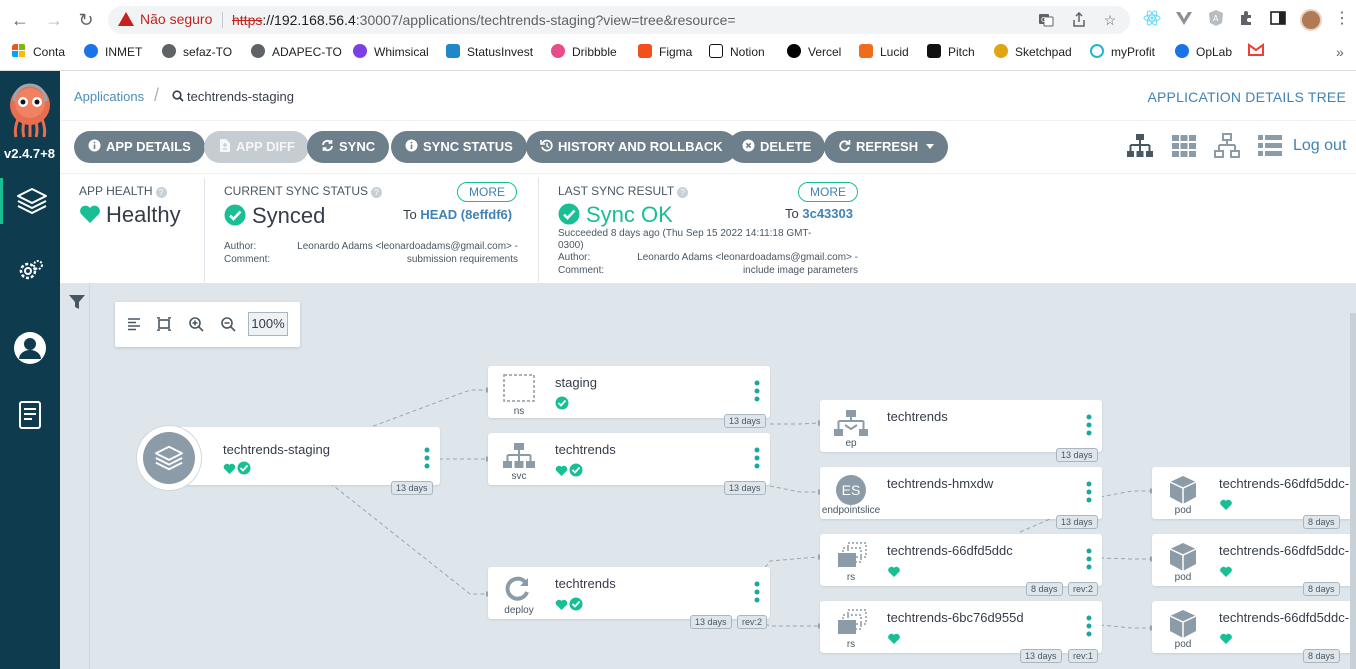 This screenshot has width=1356, height=669. What do you see at coordinates (197, 52) in the screenshot?
I see `bookmark-sefaz: sefaz-TO` at bounding box center [197, 52].